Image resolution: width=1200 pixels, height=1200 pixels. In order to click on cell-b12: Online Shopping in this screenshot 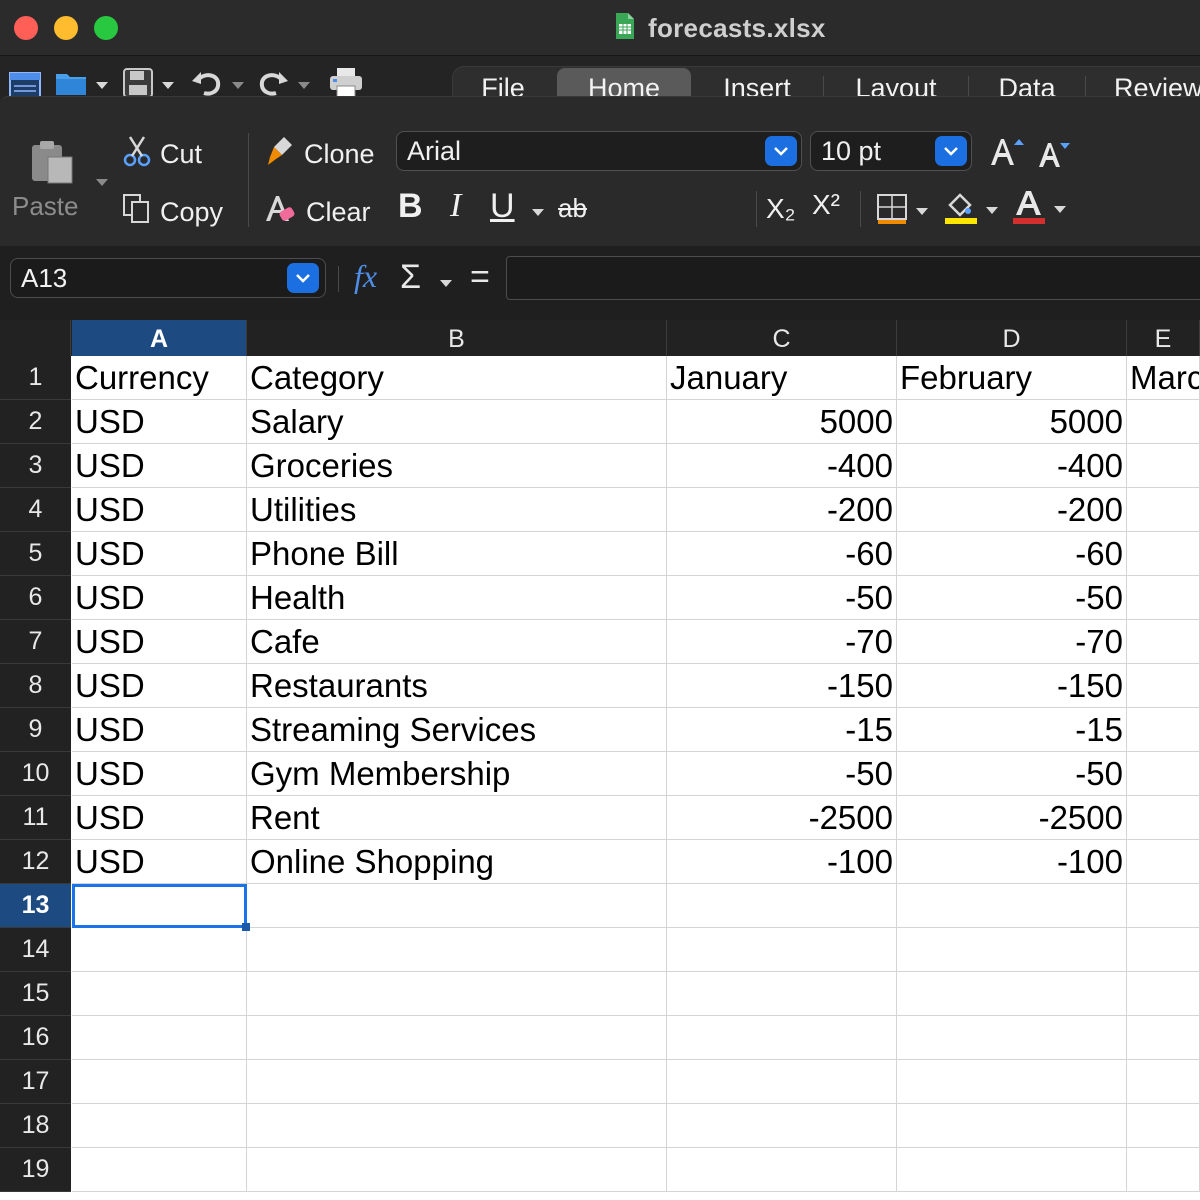, I will do `click(457, 862)`.